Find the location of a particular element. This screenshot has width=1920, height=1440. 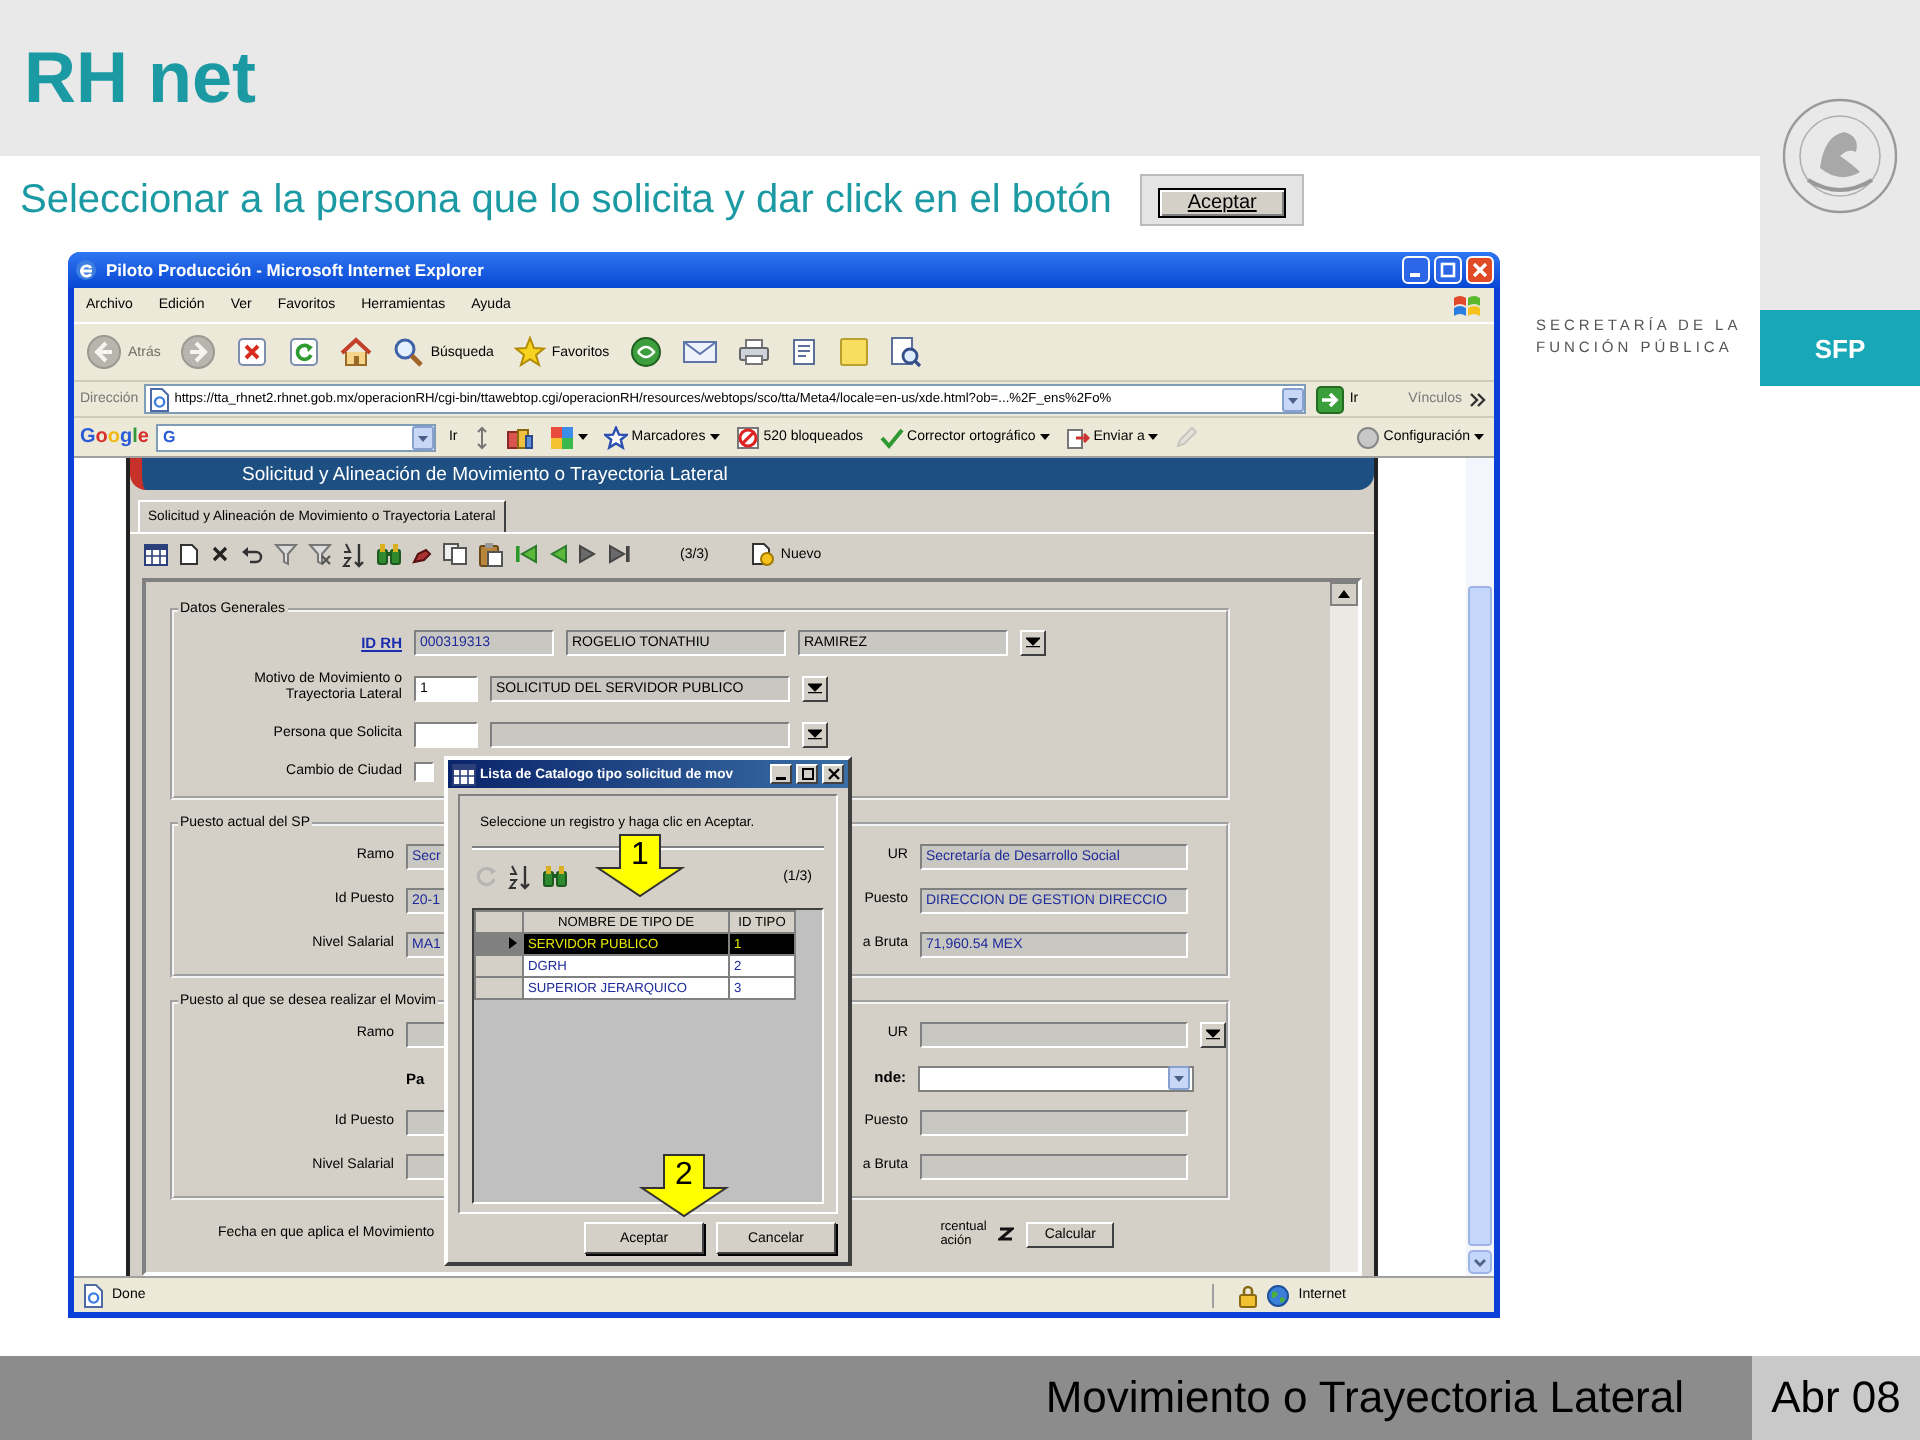

step-callout: 1 is located at coordinates (640, 866).